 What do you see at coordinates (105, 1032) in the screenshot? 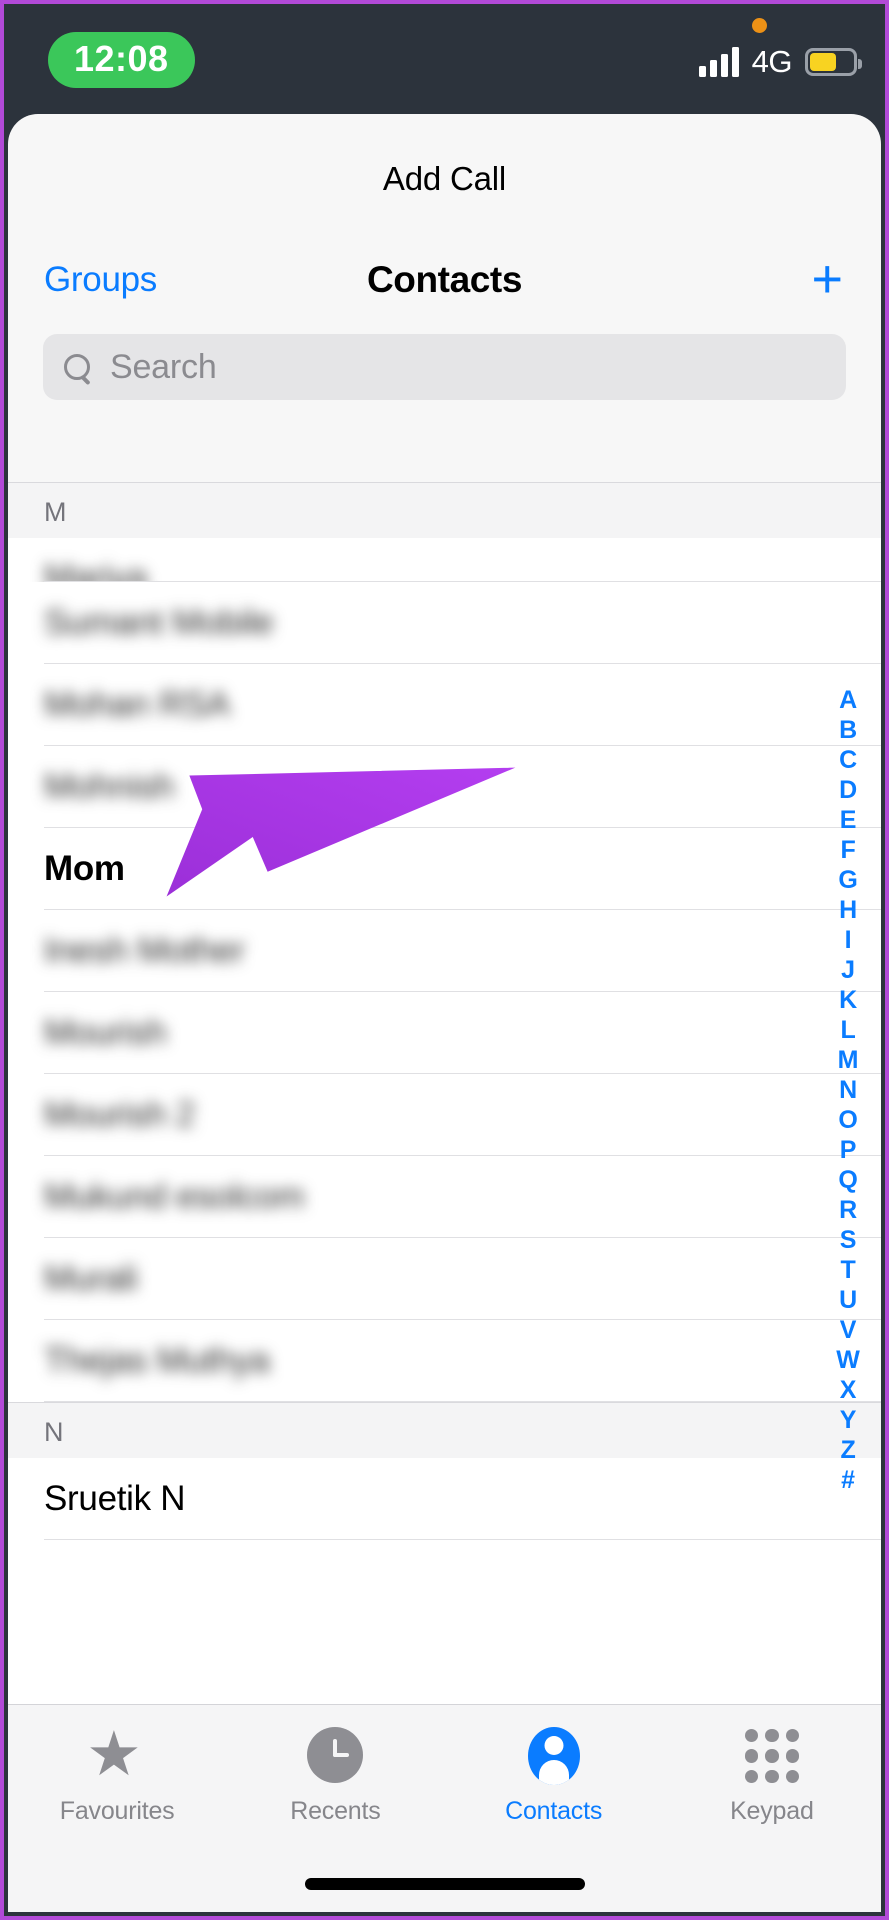
I see `contact-name: Mourish` at bounding box center [105, 1032].